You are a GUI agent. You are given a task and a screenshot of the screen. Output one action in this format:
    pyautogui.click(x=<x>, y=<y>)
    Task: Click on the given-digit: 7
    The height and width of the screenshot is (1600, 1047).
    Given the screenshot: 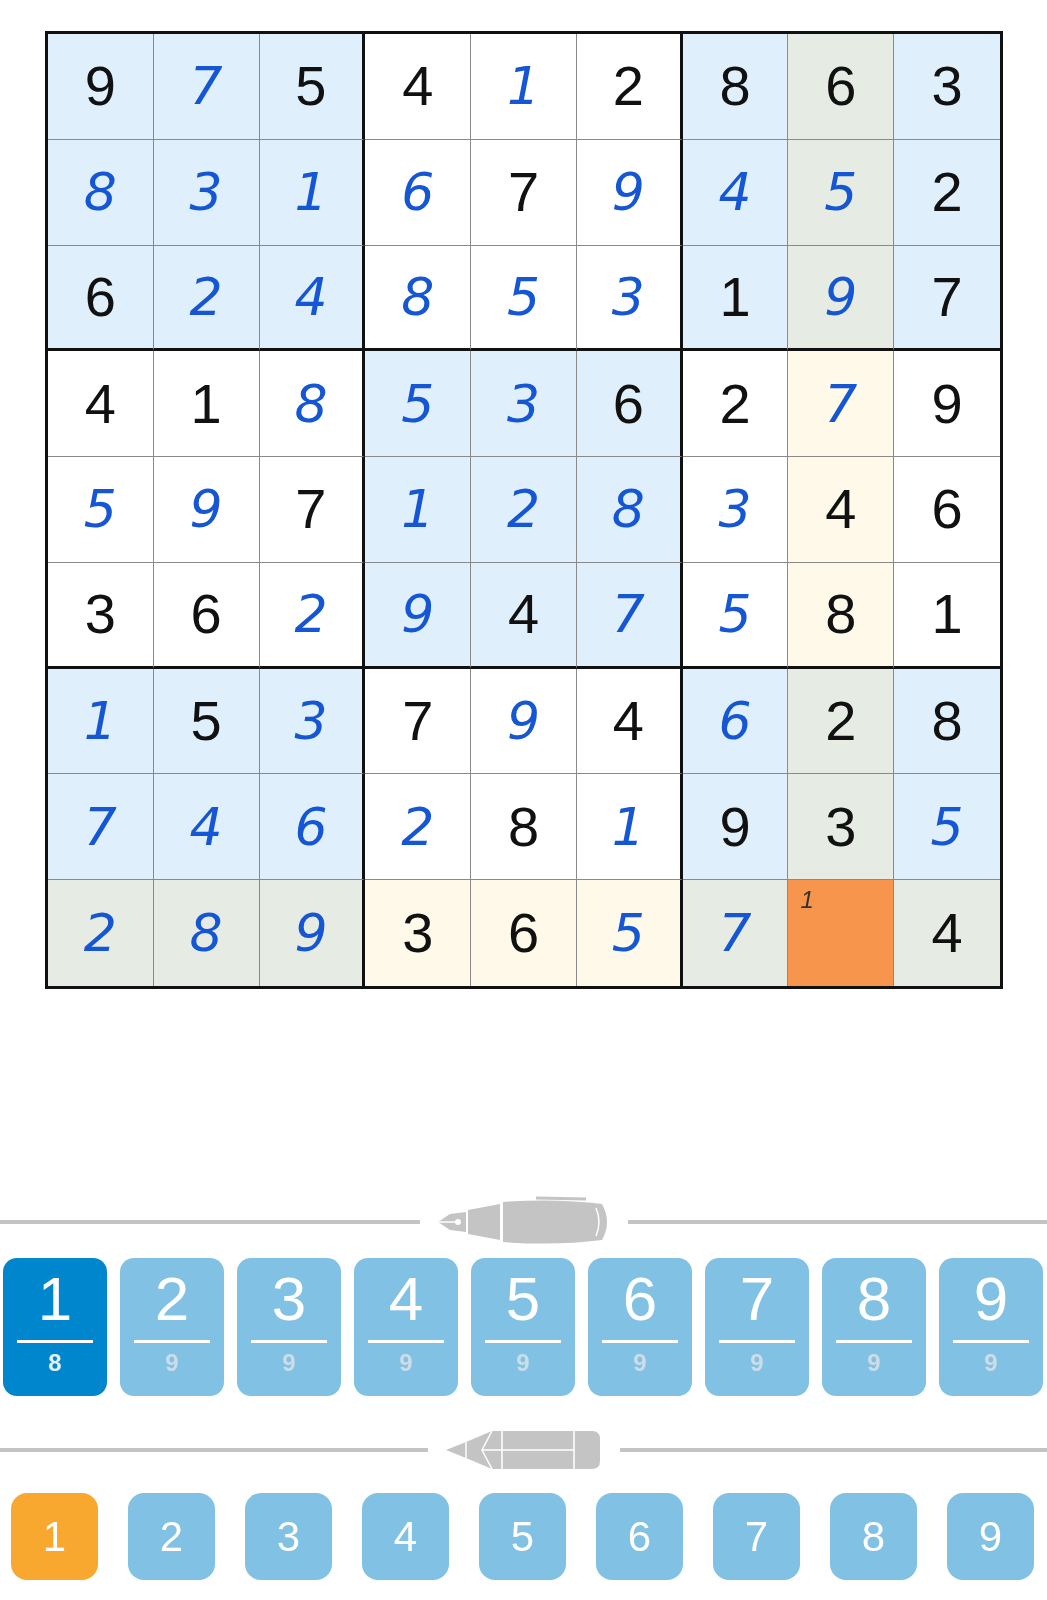 What is the action you would take?
    pyautogui.click(x=311, y=509)
    